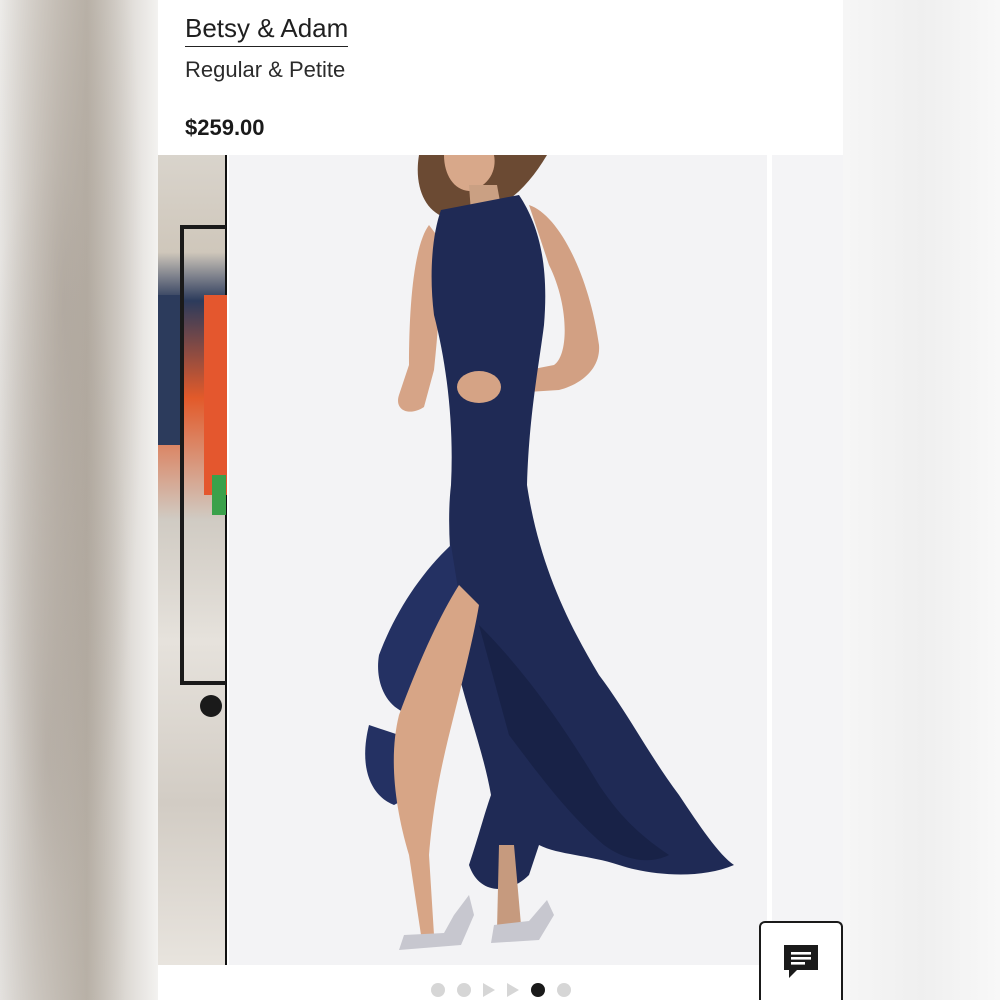  I want to click on pagination-dot-5-active, so click(537, 990).